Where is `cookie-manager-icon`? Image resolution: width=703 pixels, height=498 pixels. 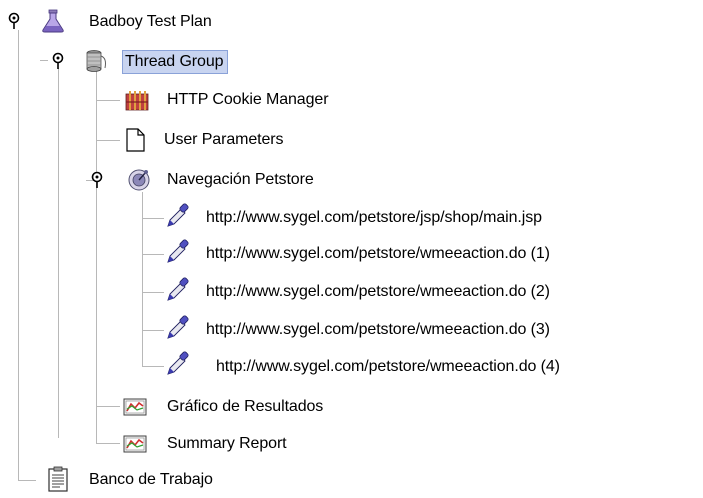 cookie-manager-icon is located at coordinates (137, 101).